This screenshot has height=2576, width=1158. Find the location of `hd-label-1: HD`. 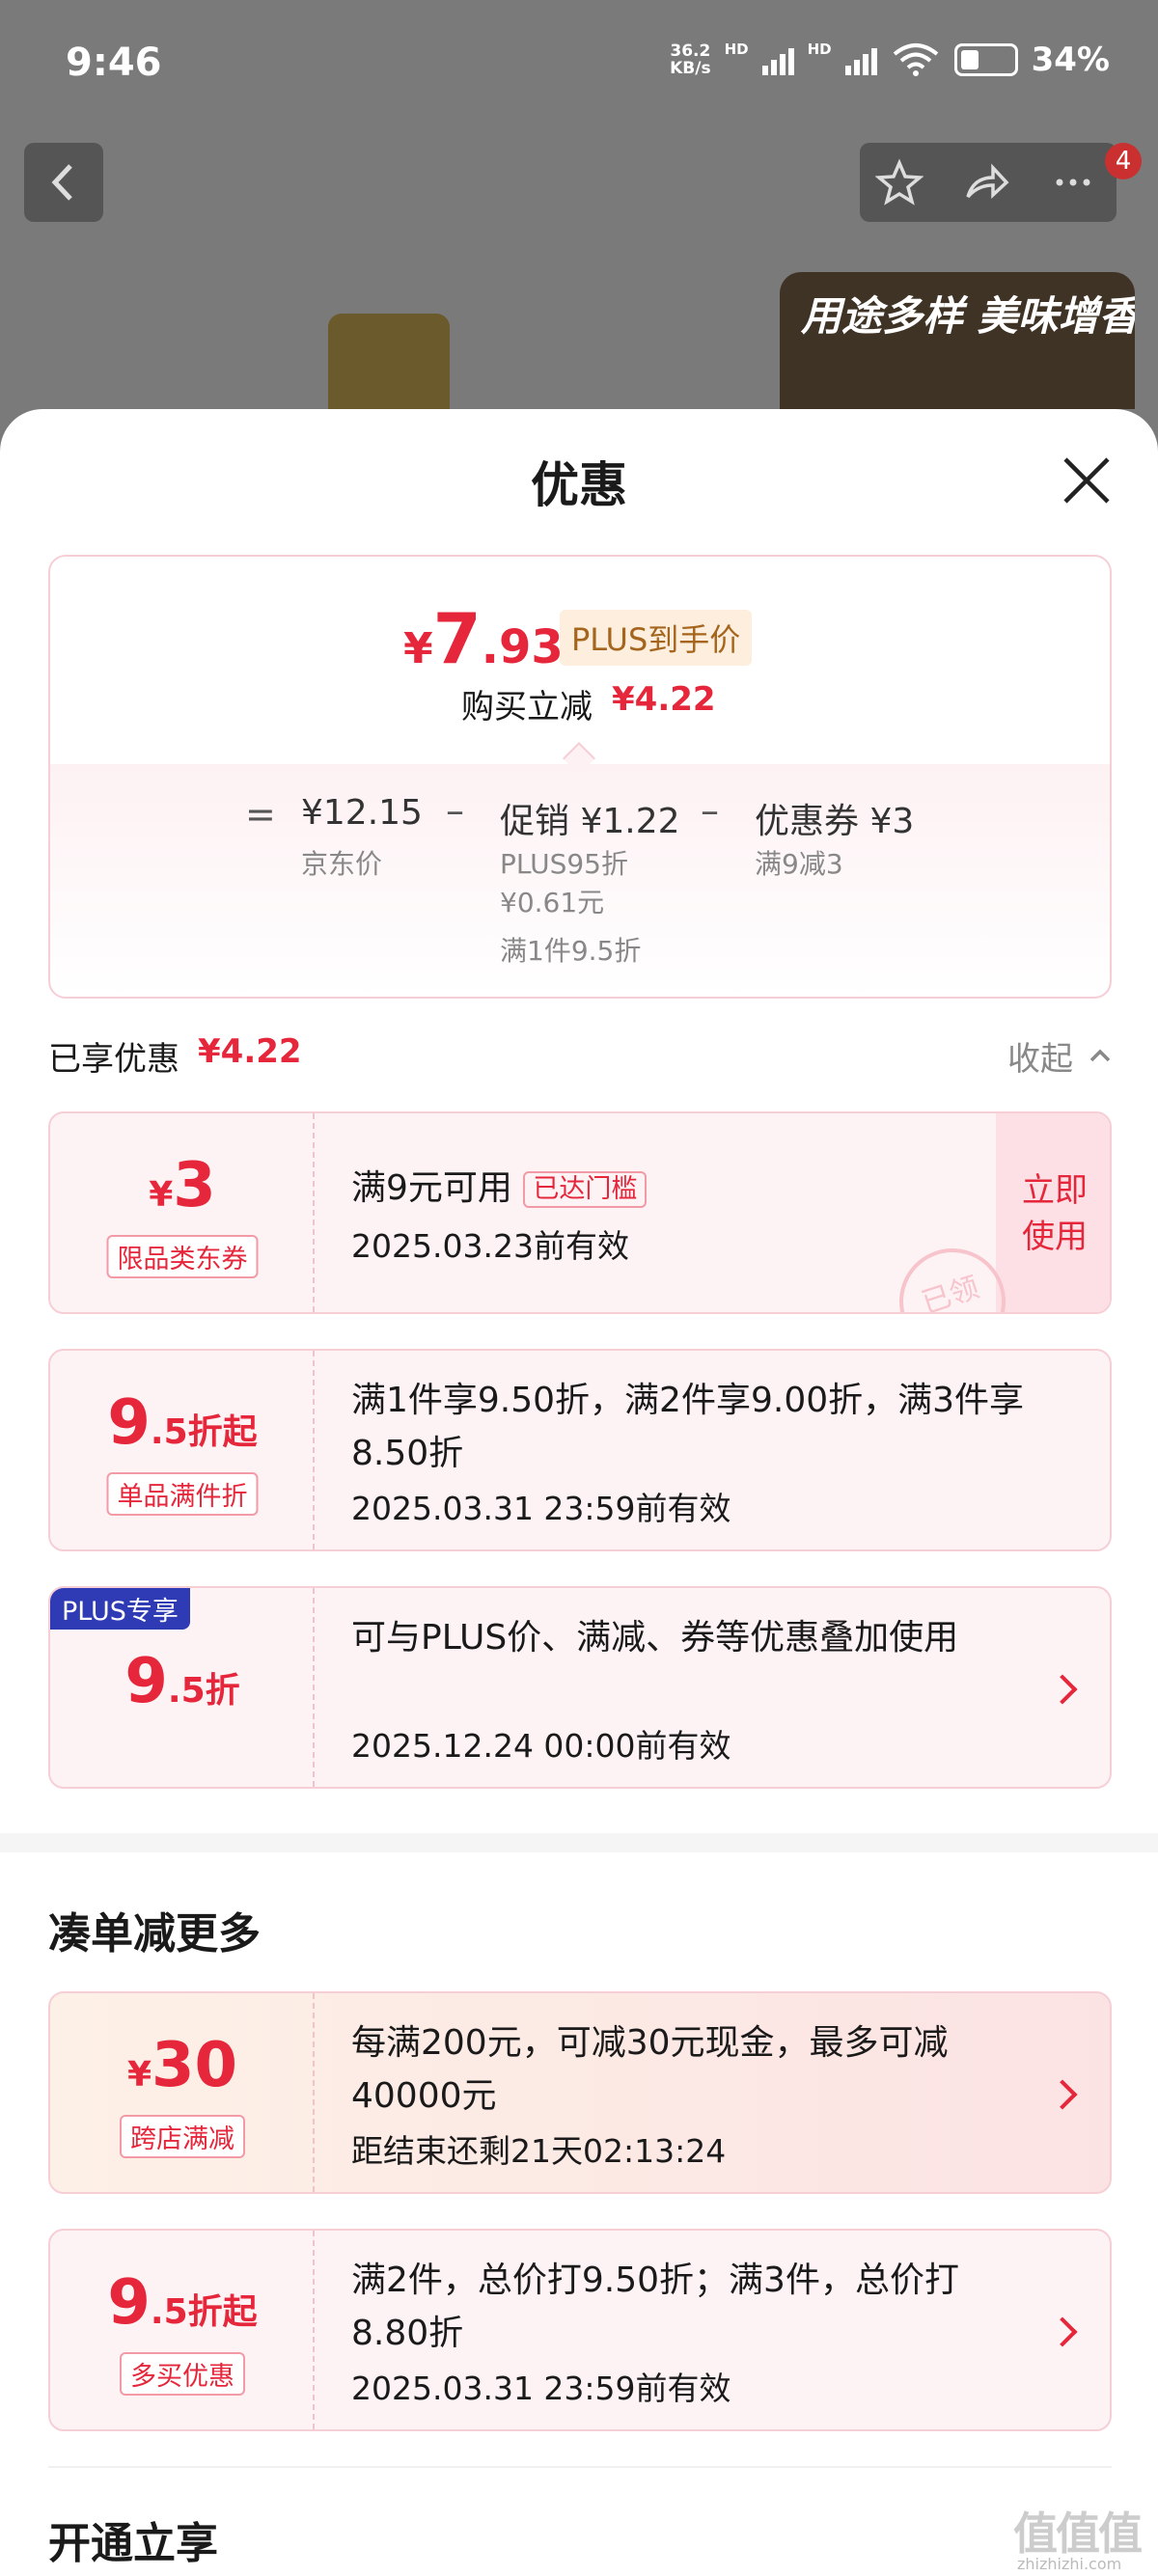

hd-label-1: HD is located at coordinates (736, 50).